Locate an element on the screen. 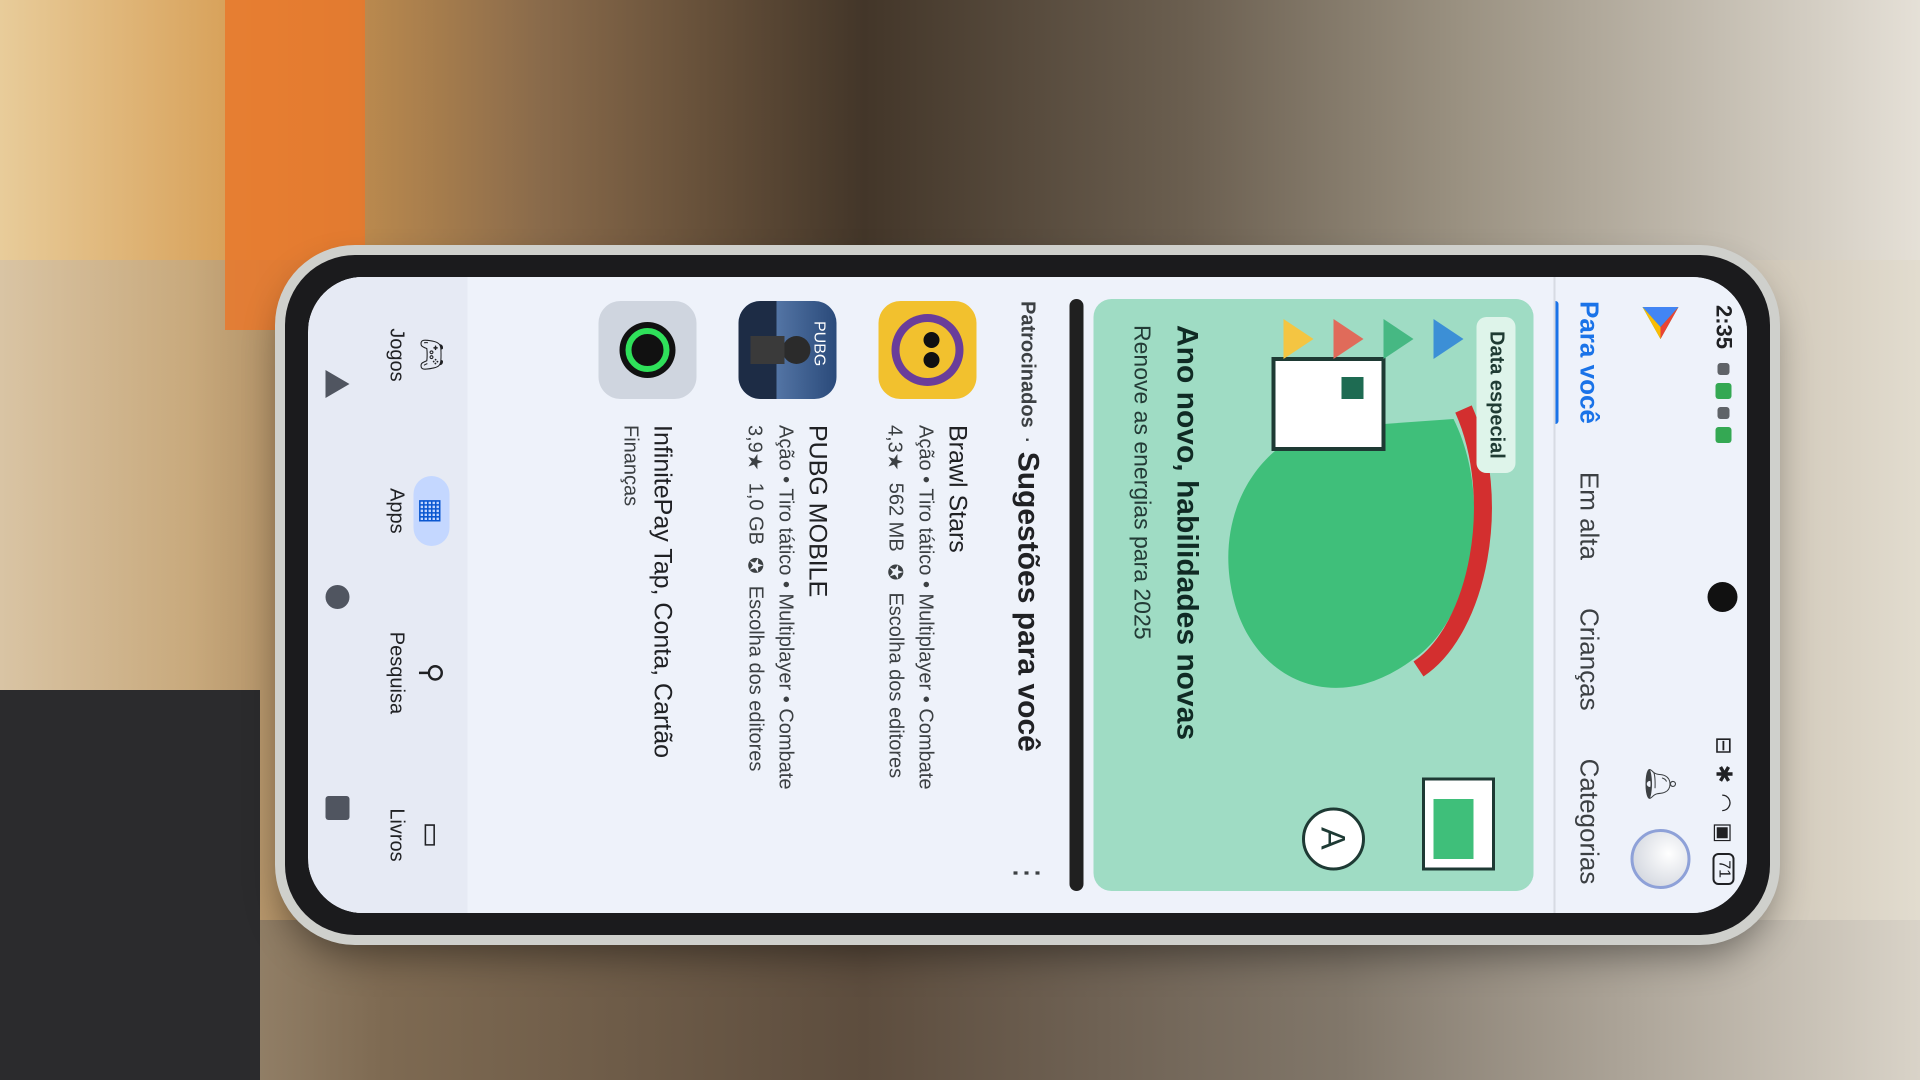  app-size: 562 MB is located at coordinates (895, 517).